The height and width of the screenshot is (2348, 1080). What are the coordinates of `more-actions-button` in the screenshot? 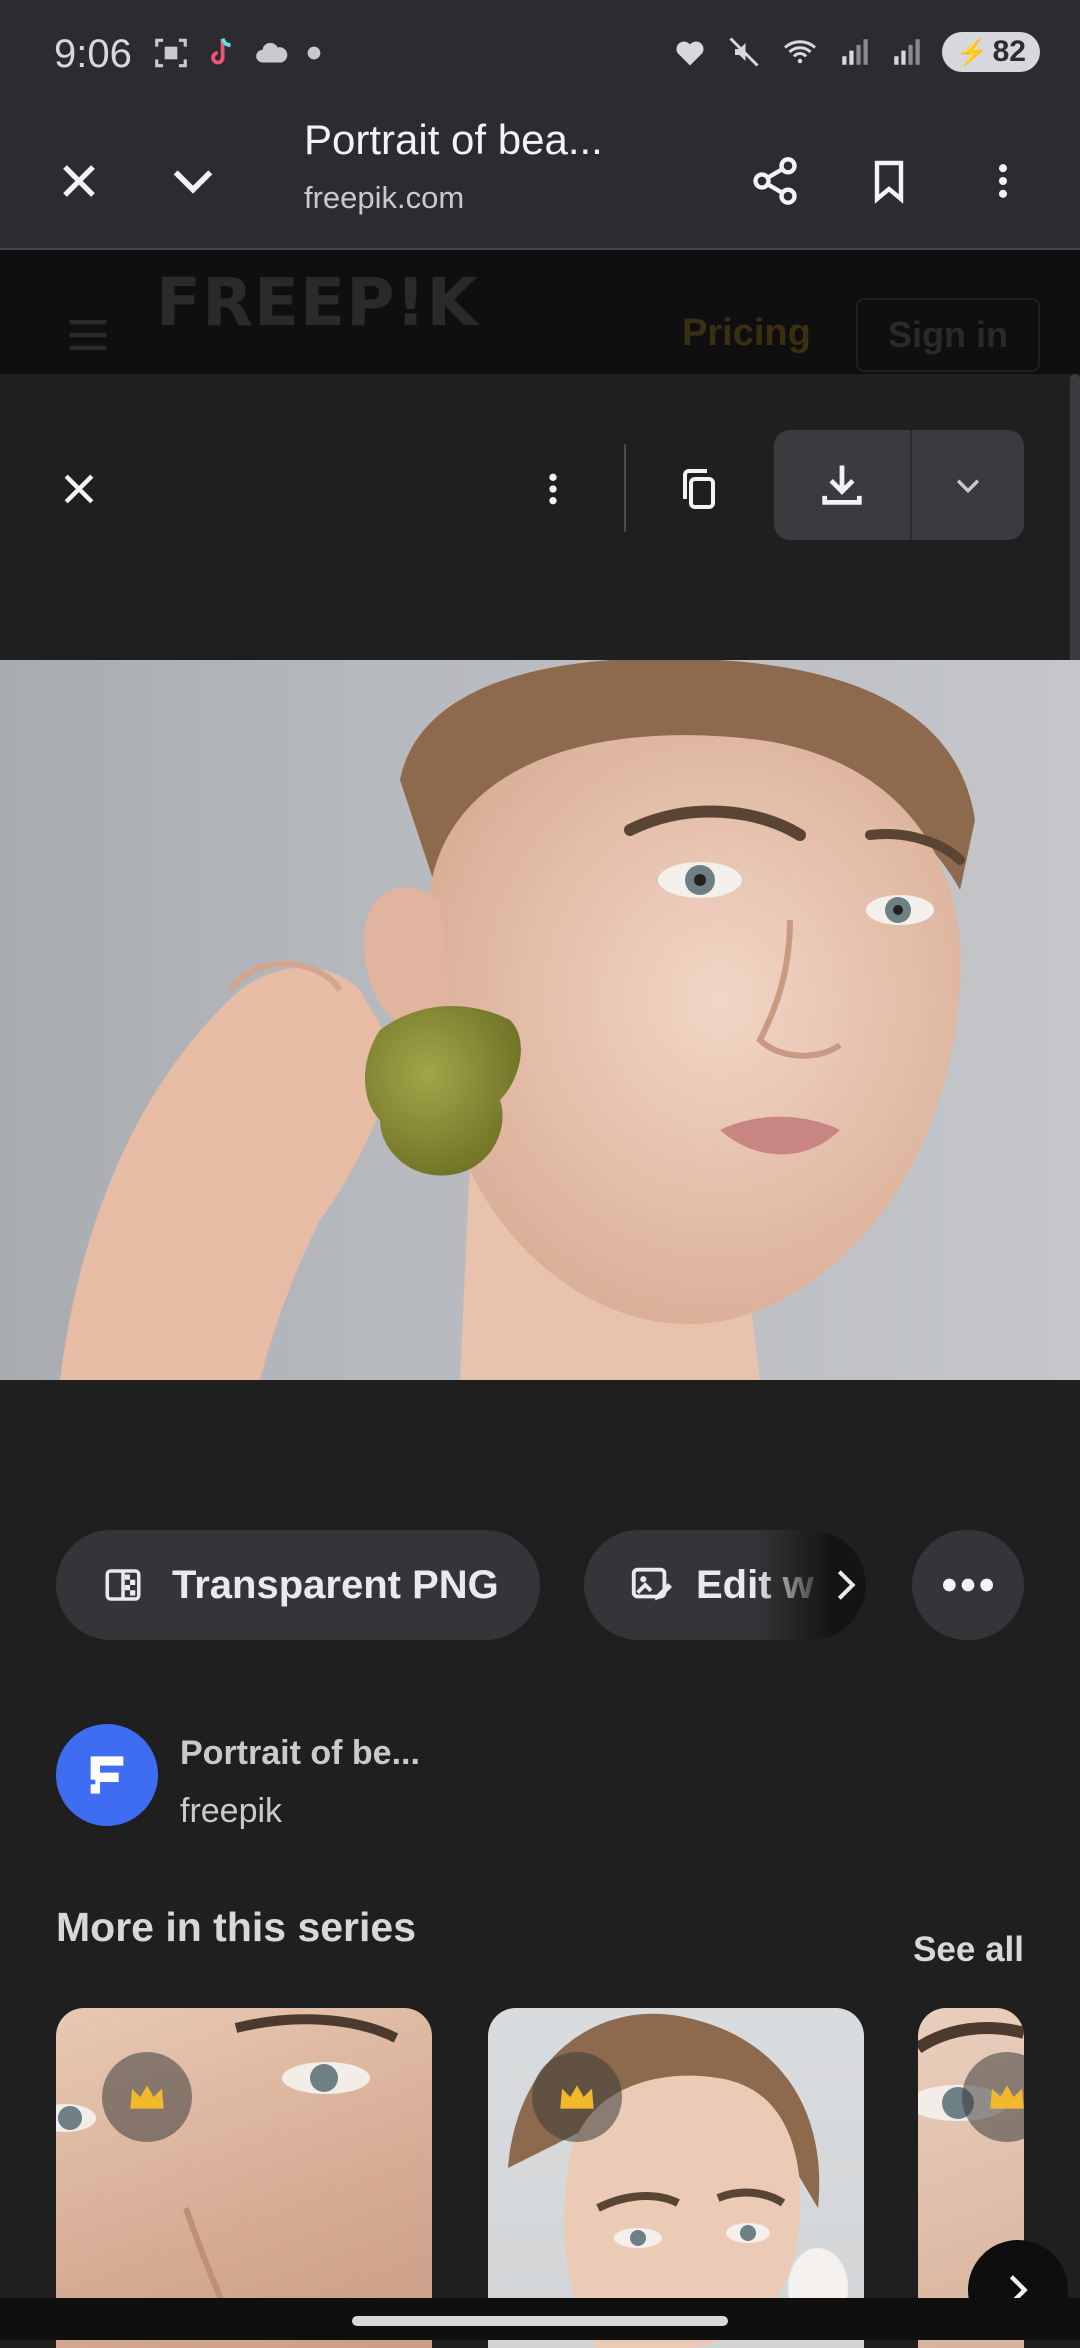 It's located at (968, 1585).